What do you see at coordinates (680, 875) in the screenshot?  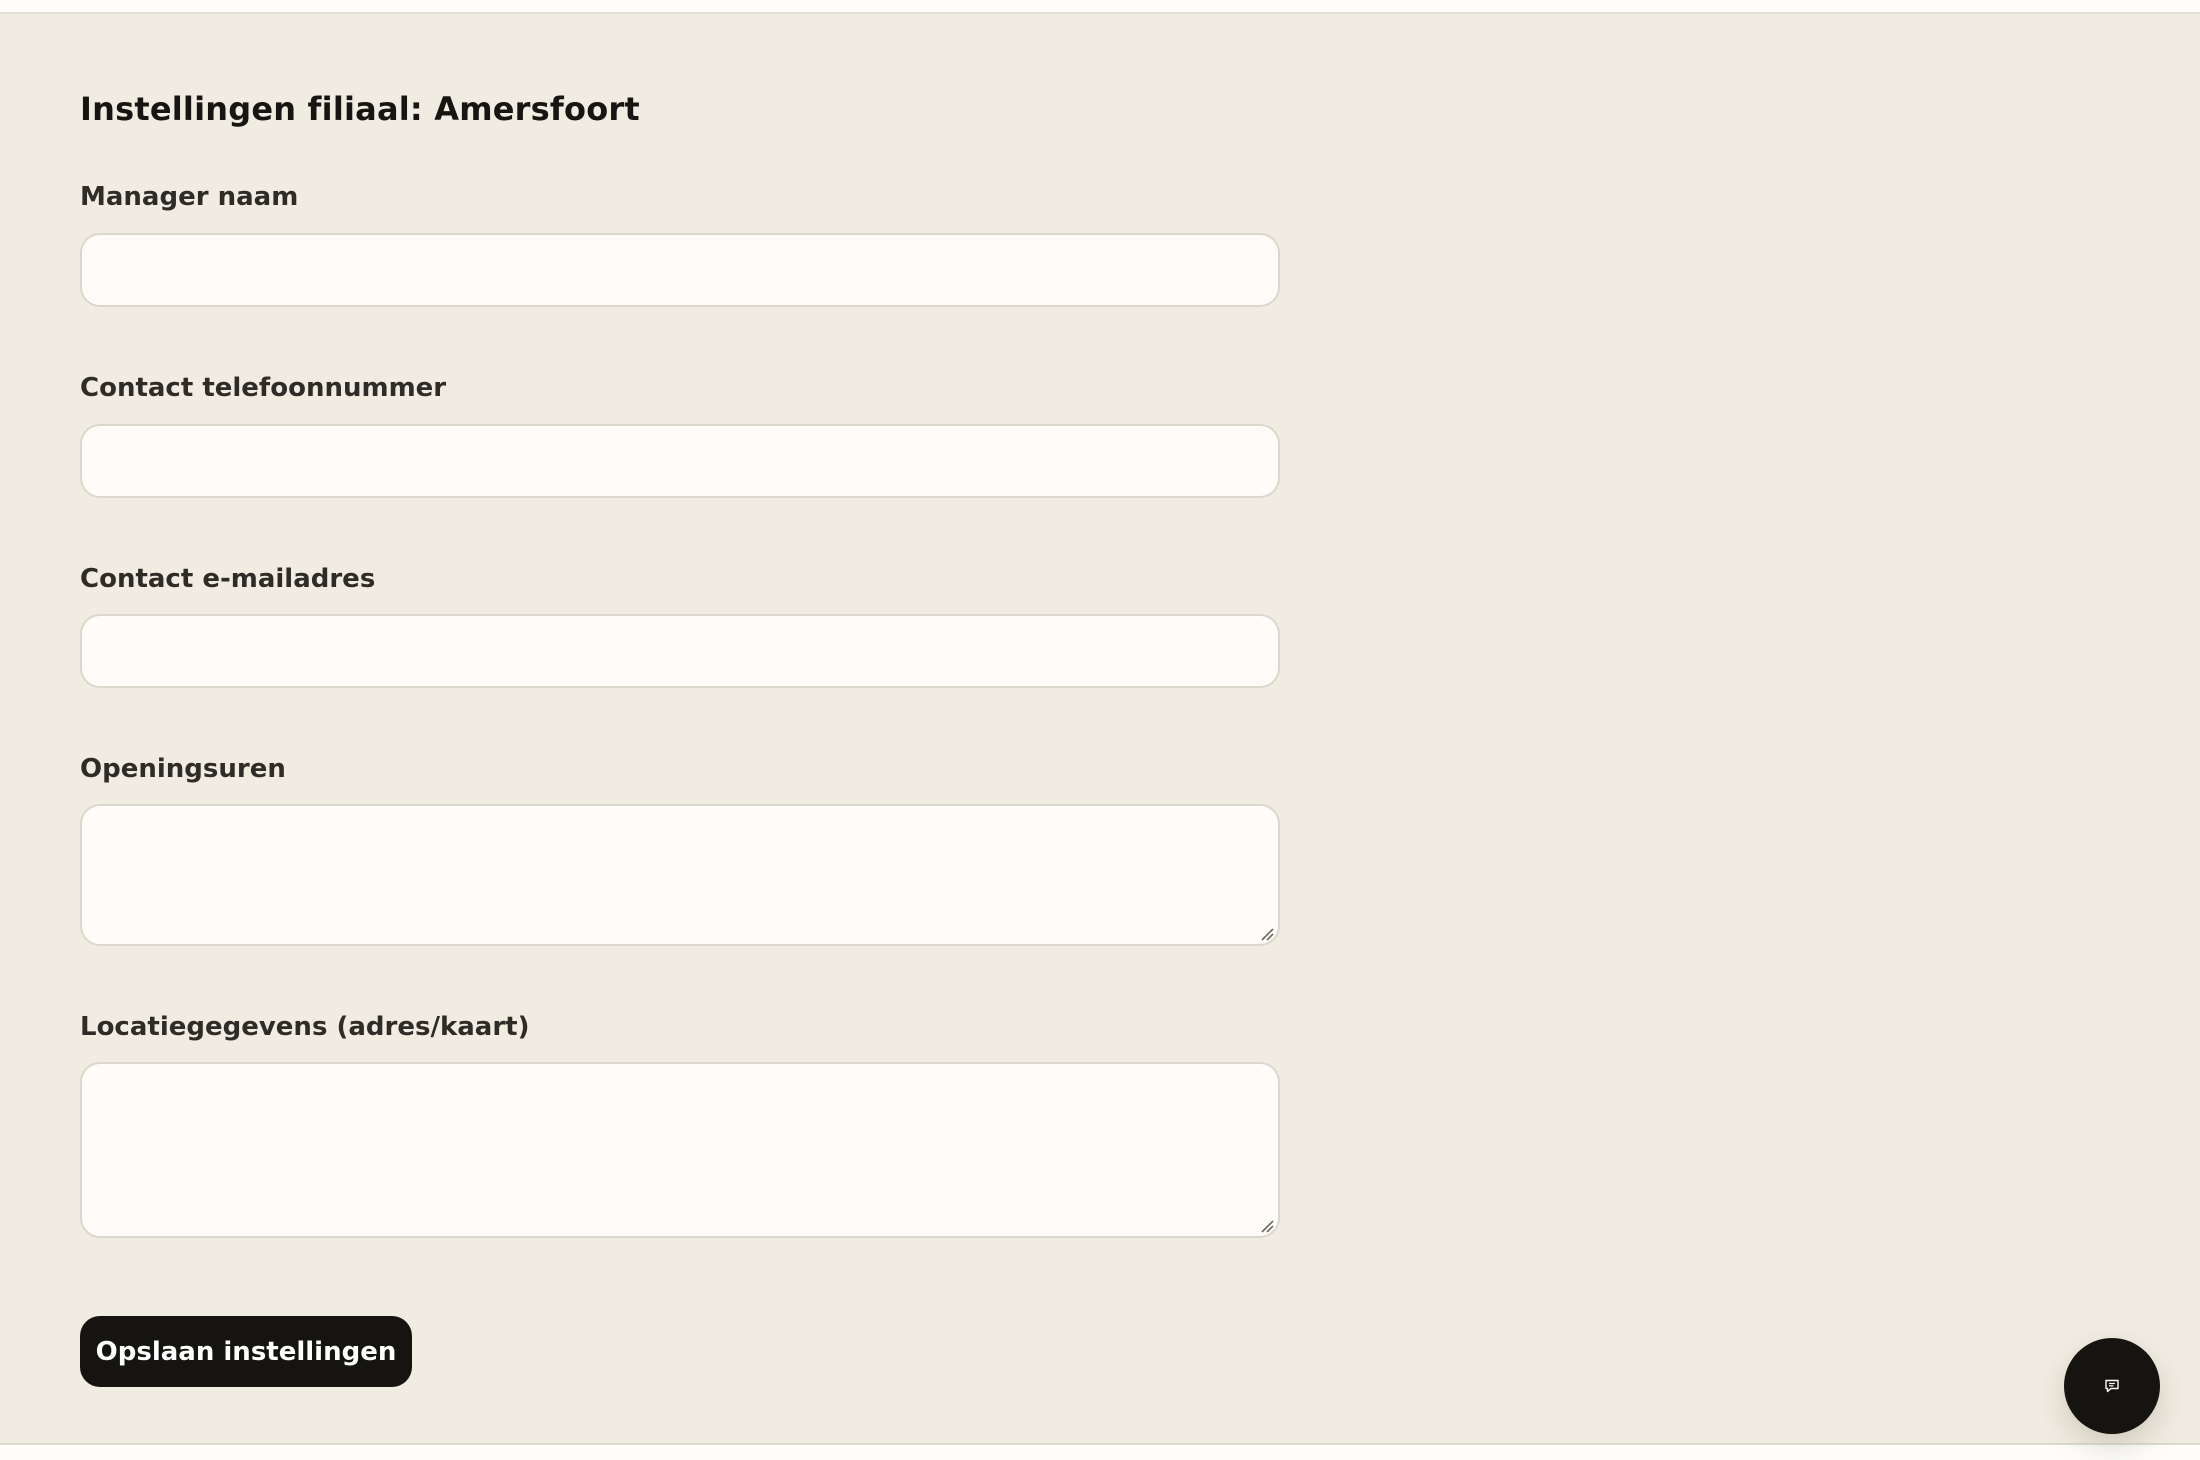 I see `opening-hours-textarea` at bounding box center [680, 875].